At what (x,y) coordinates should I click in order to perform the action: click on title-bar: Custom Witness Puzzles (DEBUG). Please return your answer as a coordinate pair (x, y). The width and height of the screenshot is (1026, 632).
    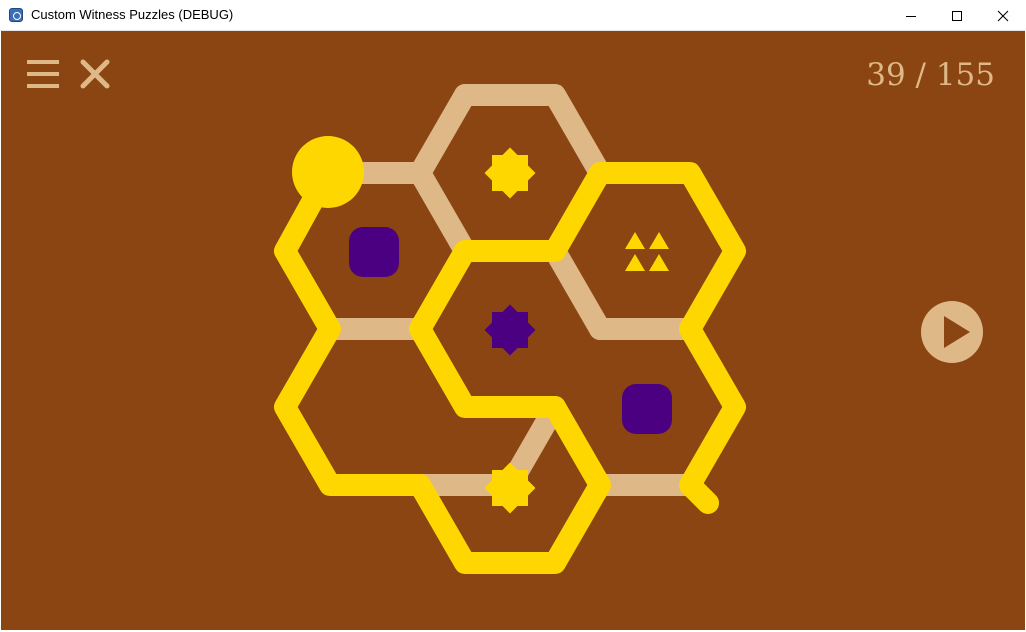
    Looking at the image, I should click on (513, 15).